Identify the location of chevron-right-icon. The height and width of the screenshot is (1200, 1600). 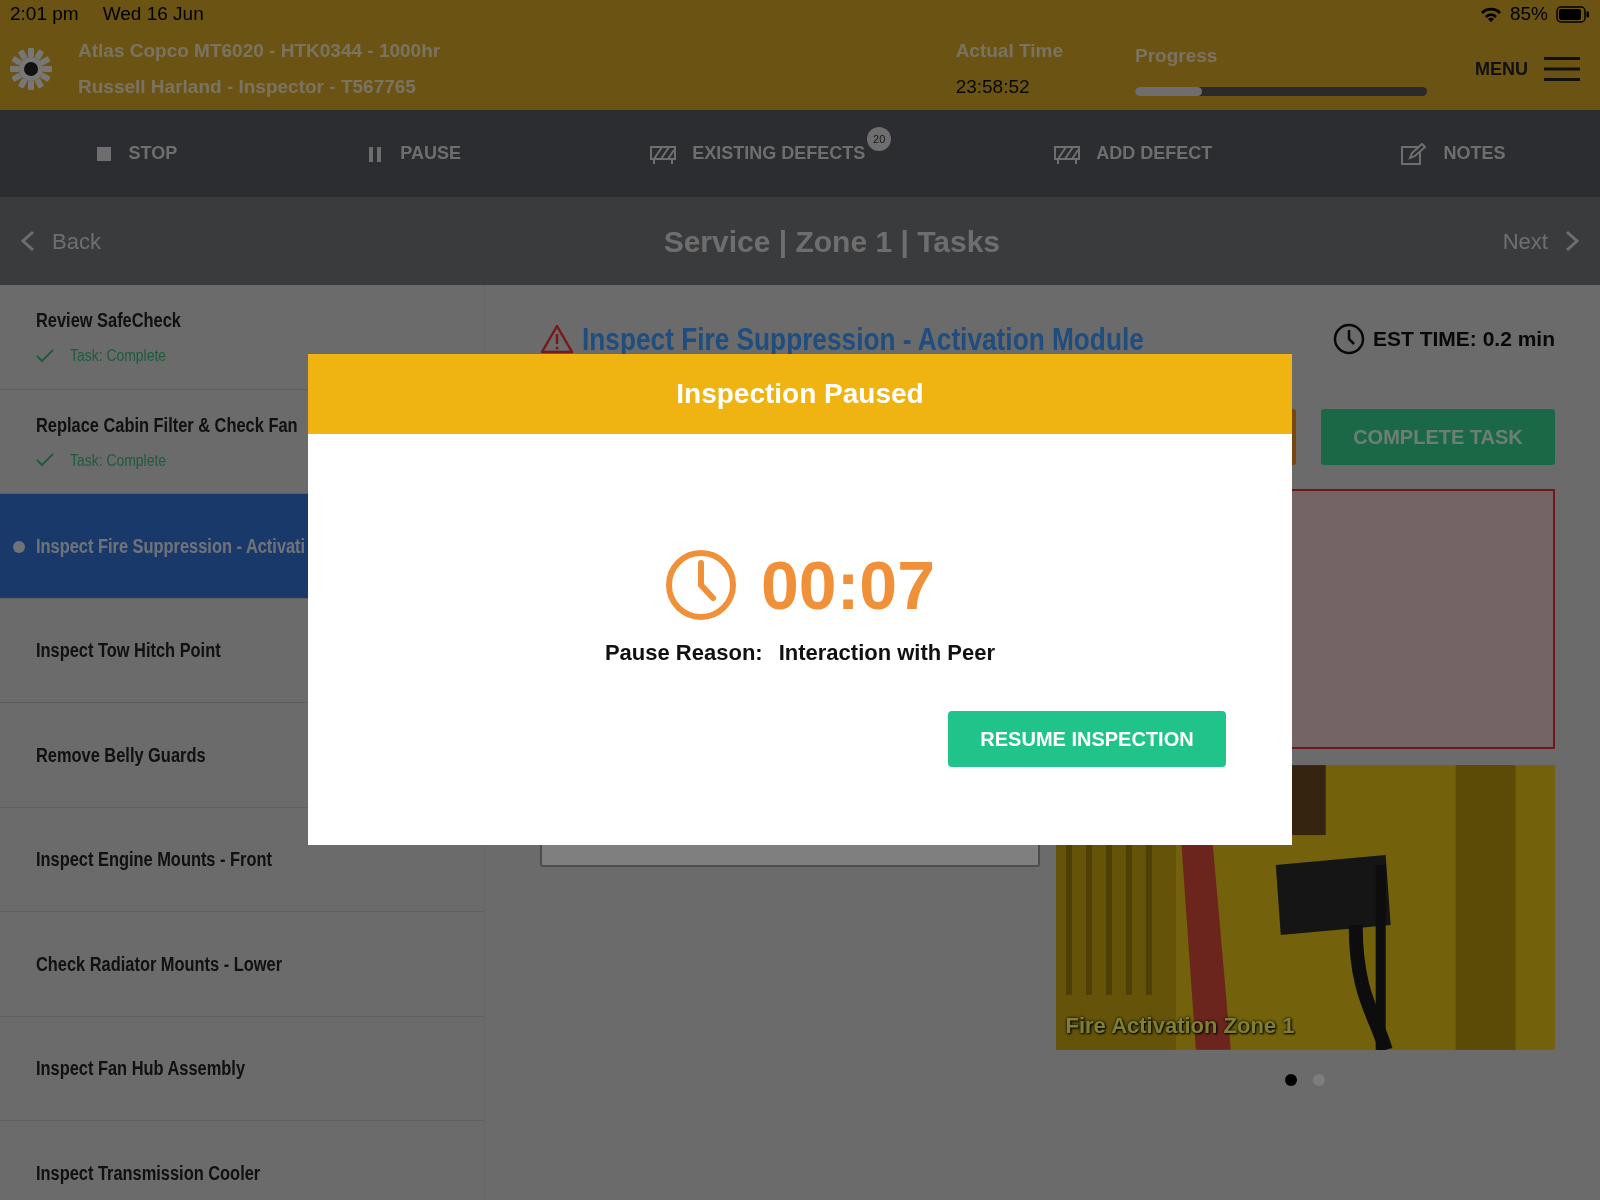
(1572, 241).